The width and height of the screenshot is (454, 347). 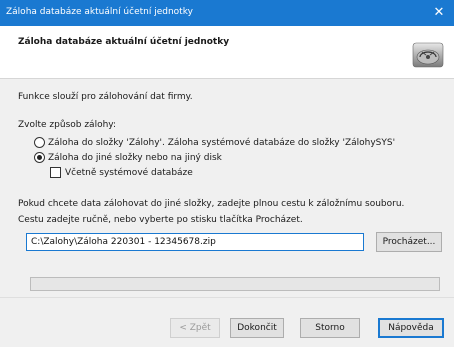 I want to click on dialog-footer: < Zpět Dokončit Storno Nápověda, so click(x=227, y=322).